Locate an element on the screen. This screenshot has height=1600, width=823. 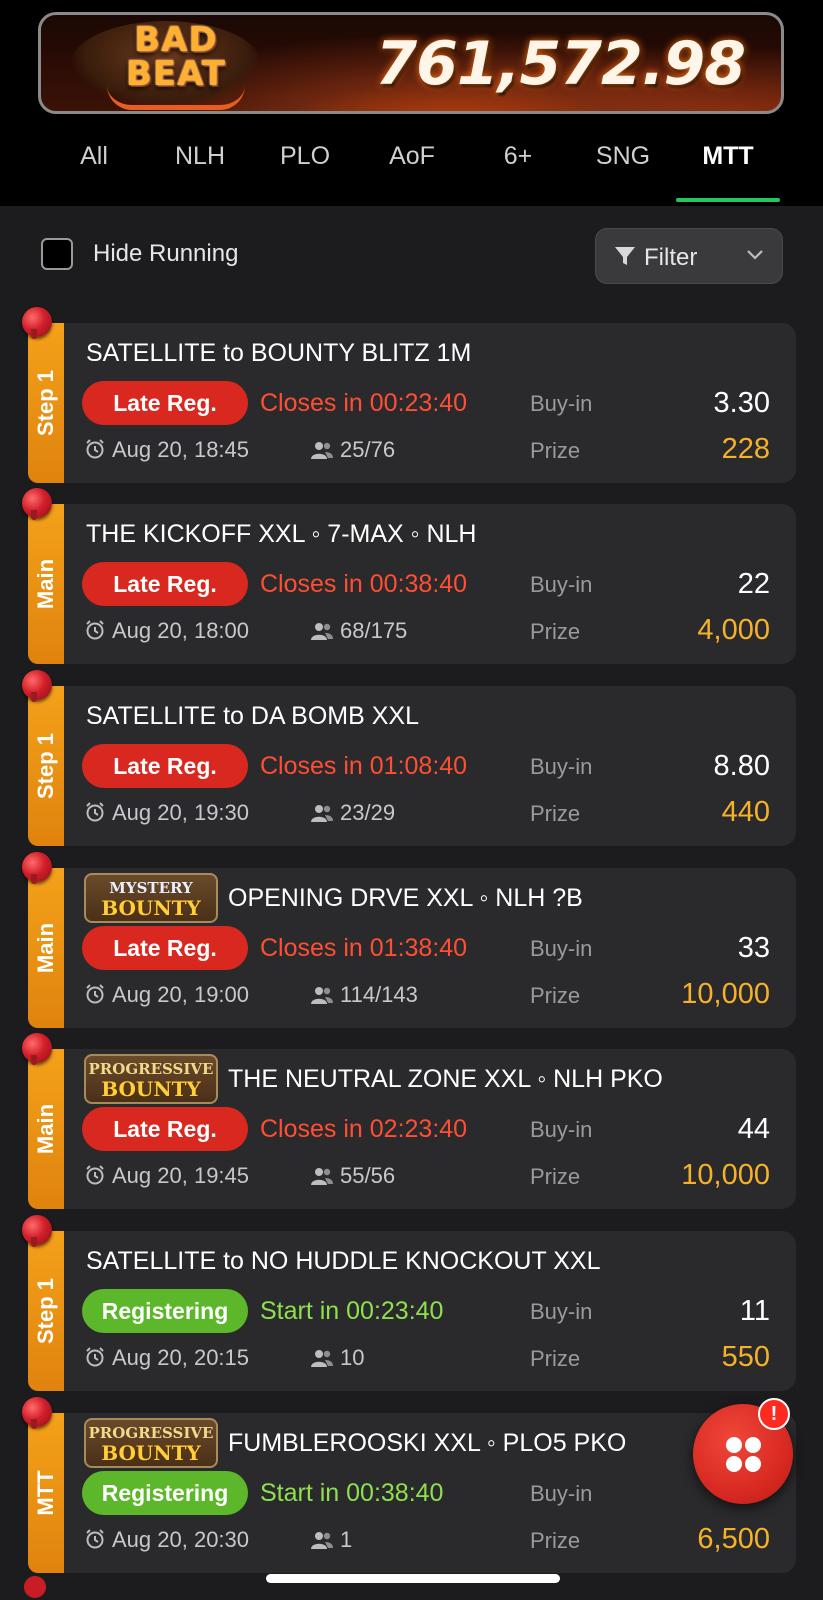
tournament-title: SATELLITE to BOUNTY BLITZ 1M is located at coordinates (279, 353).